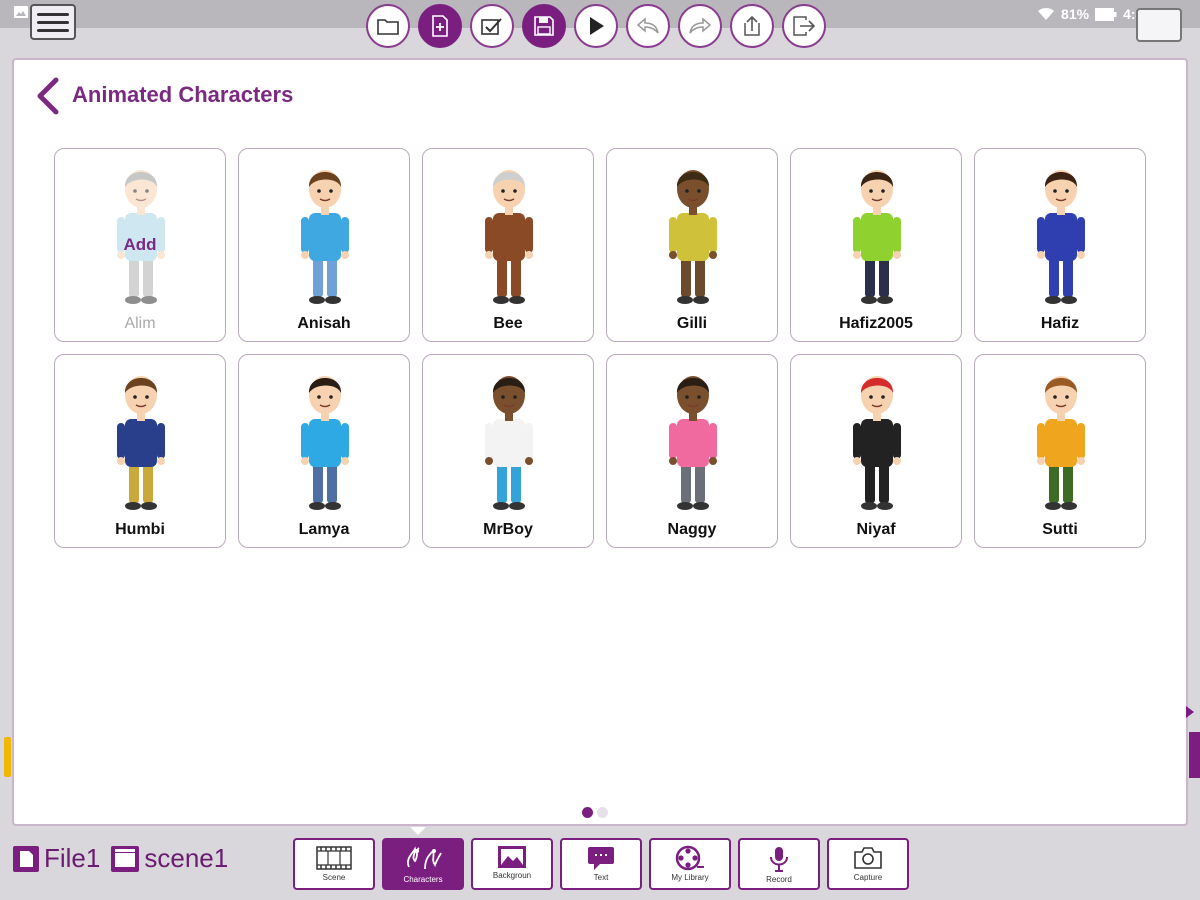 Image resolution: width=1200 pixels, height=900 pixels. Describe the element at coordinates (779, 859) in the screenshot. I see `microphone-icon` at that location.